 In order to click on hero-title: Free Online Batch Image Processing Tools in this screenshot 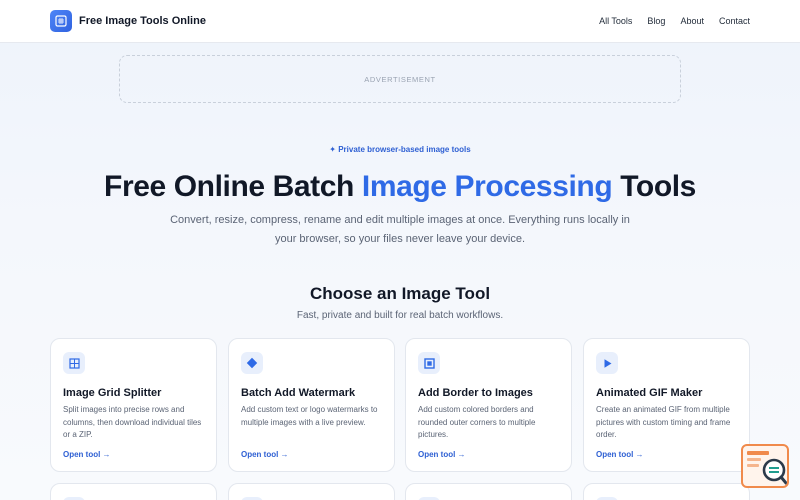, I will do `click(400, 187)`.